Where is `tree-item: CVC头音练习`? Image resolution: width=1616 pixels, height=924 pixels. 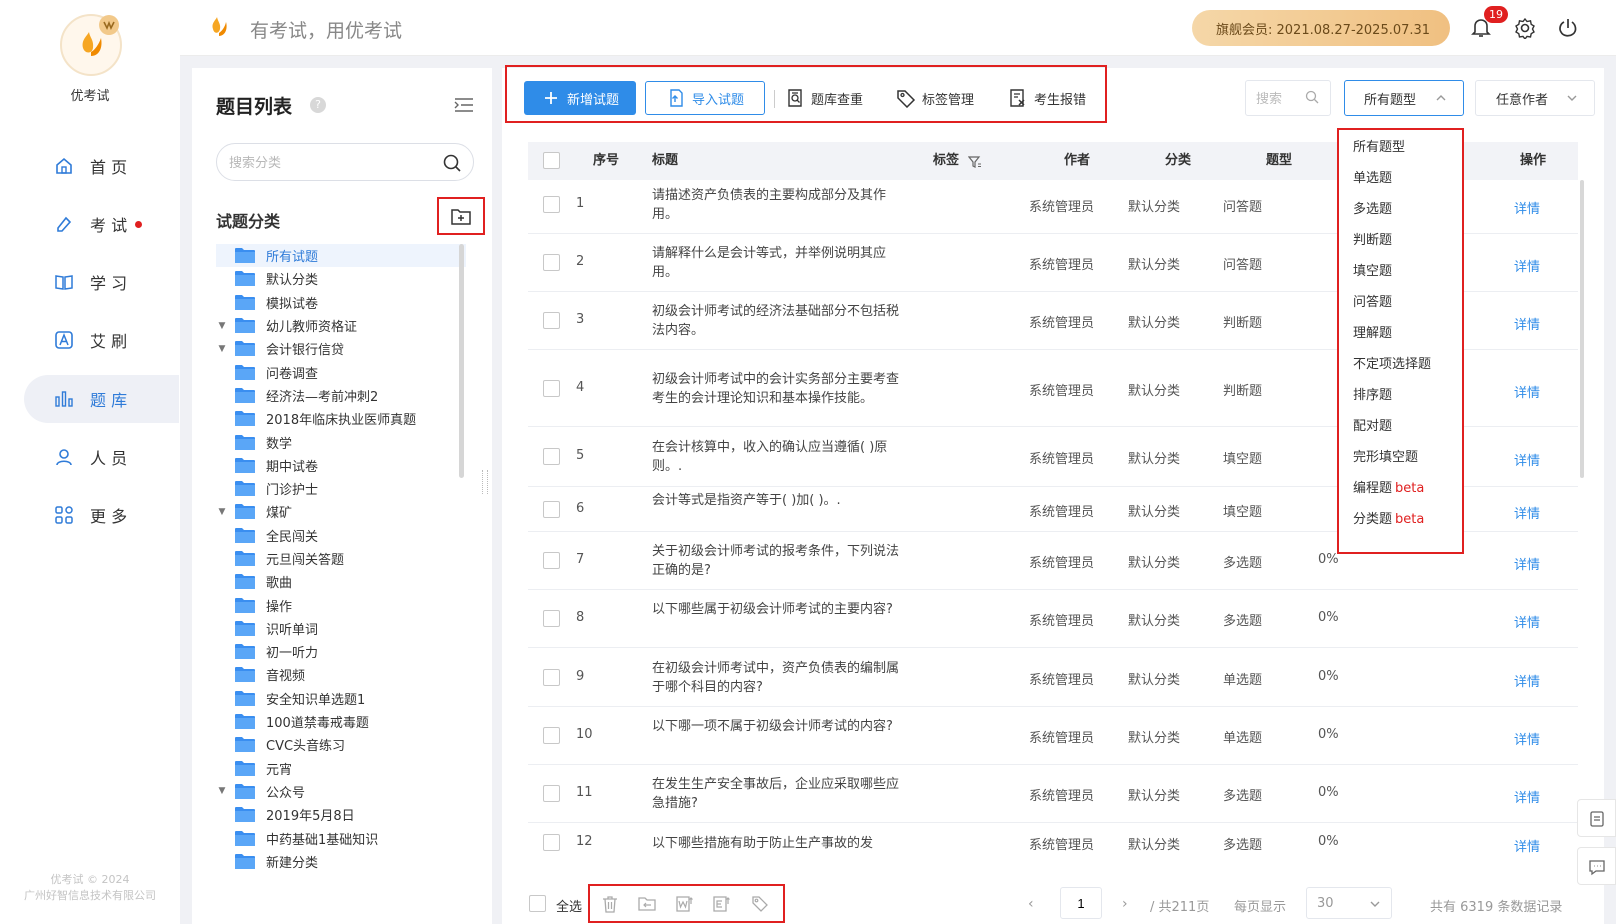 tree-item: CVC头音练习 is located at coordinates (341, 744).